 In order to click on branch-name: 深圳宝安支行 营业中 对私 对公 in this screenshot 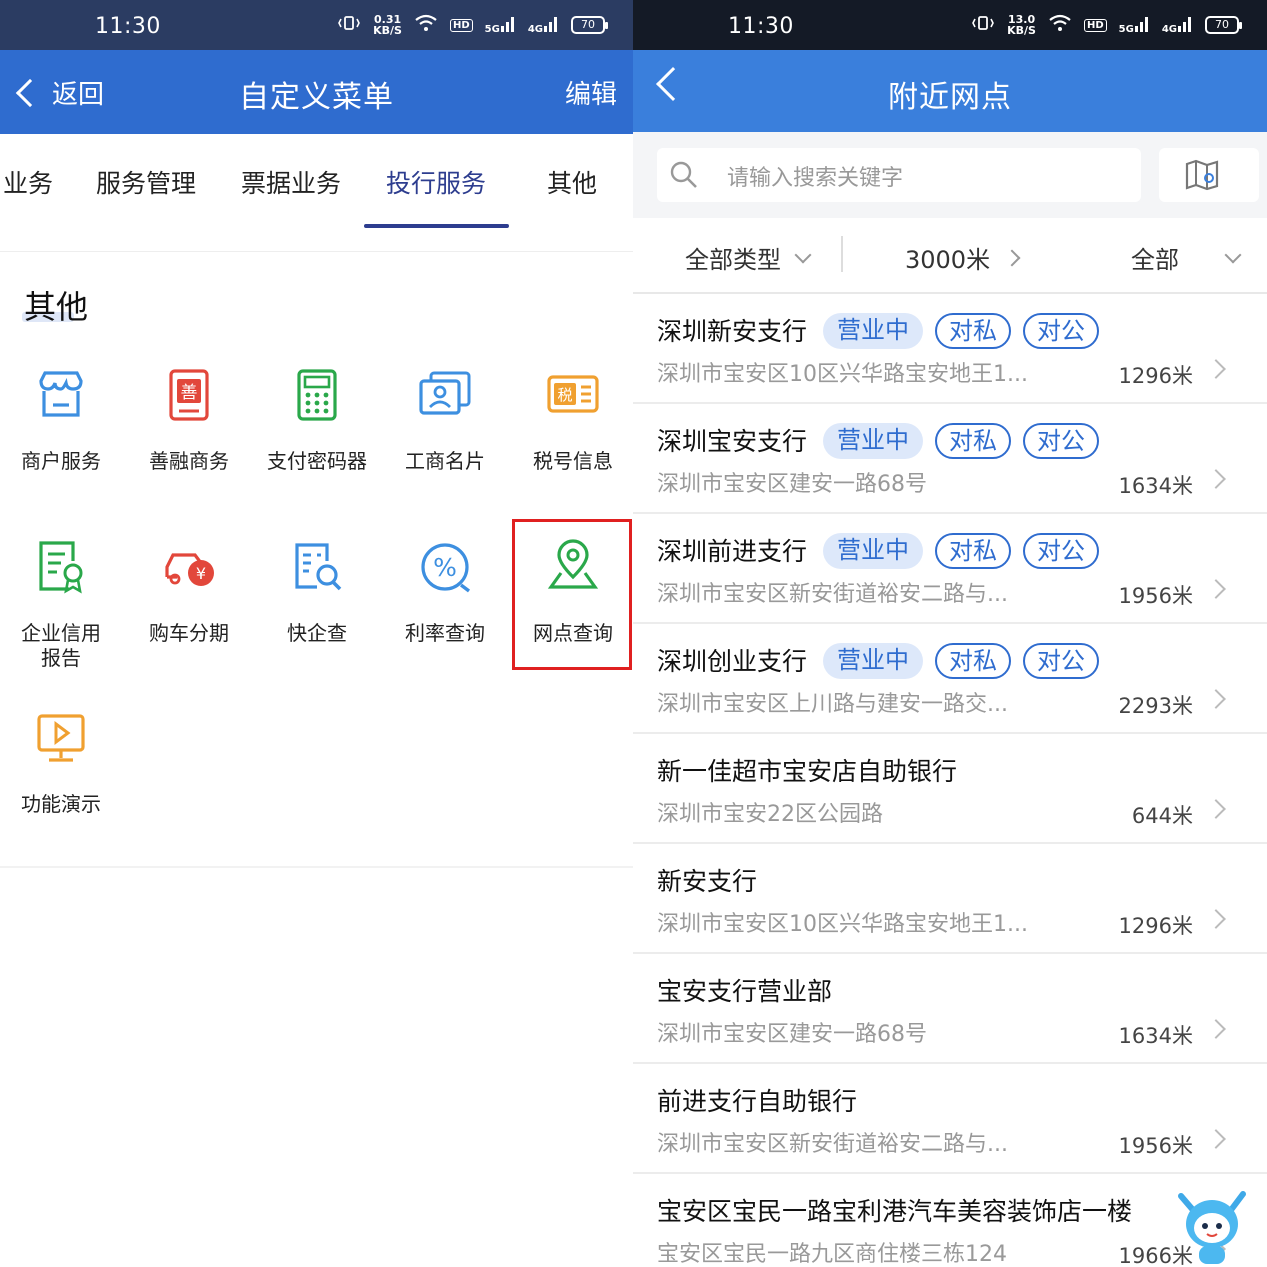, I will do `click(878, 440)`.